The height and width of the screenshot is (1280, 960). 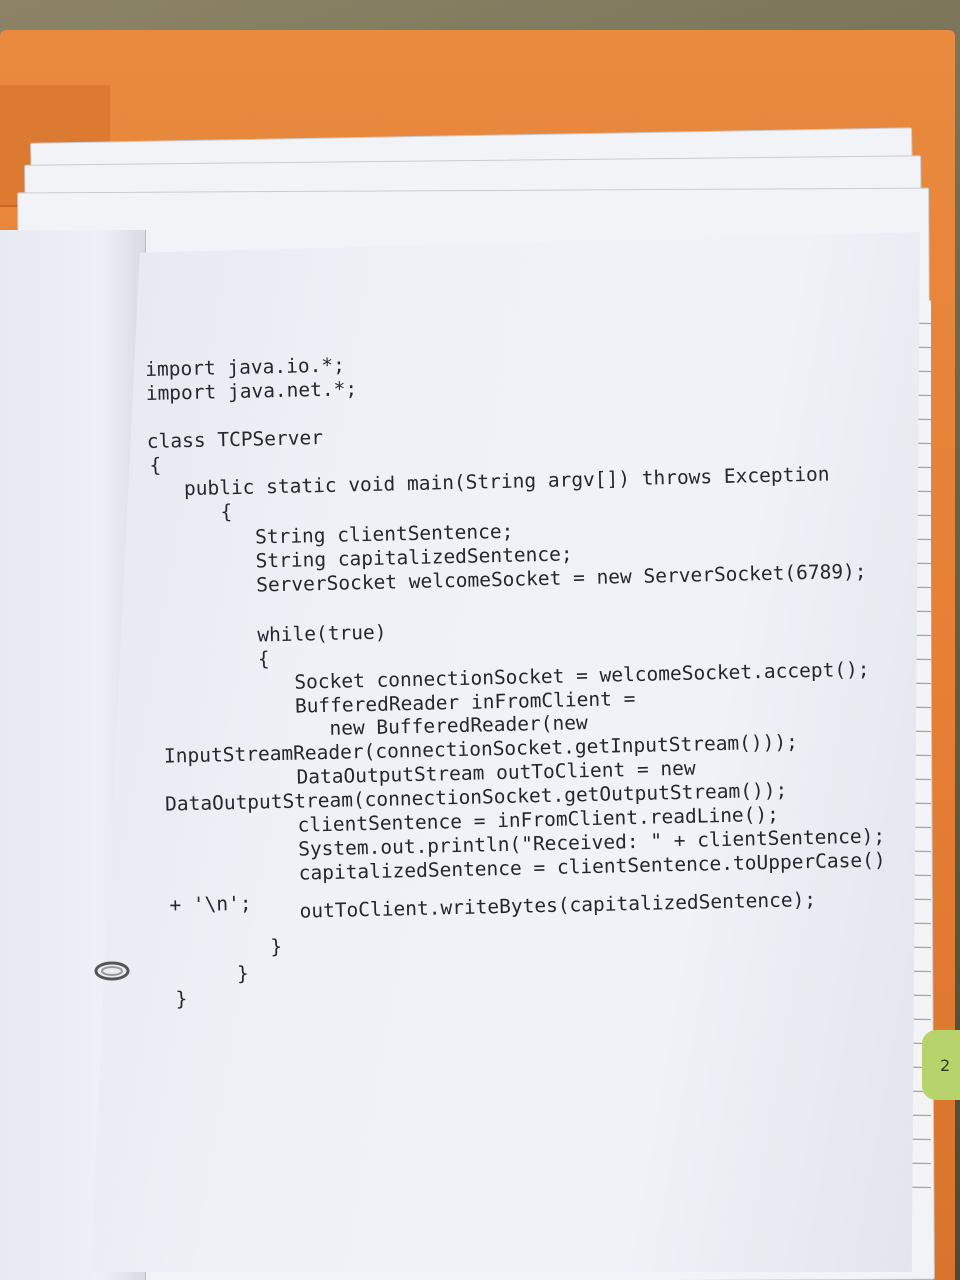 What do you see at coordinates (941, 1065) in the screenshot?
I see `corner-sticker: 2` at bounding box center [941, 1065].